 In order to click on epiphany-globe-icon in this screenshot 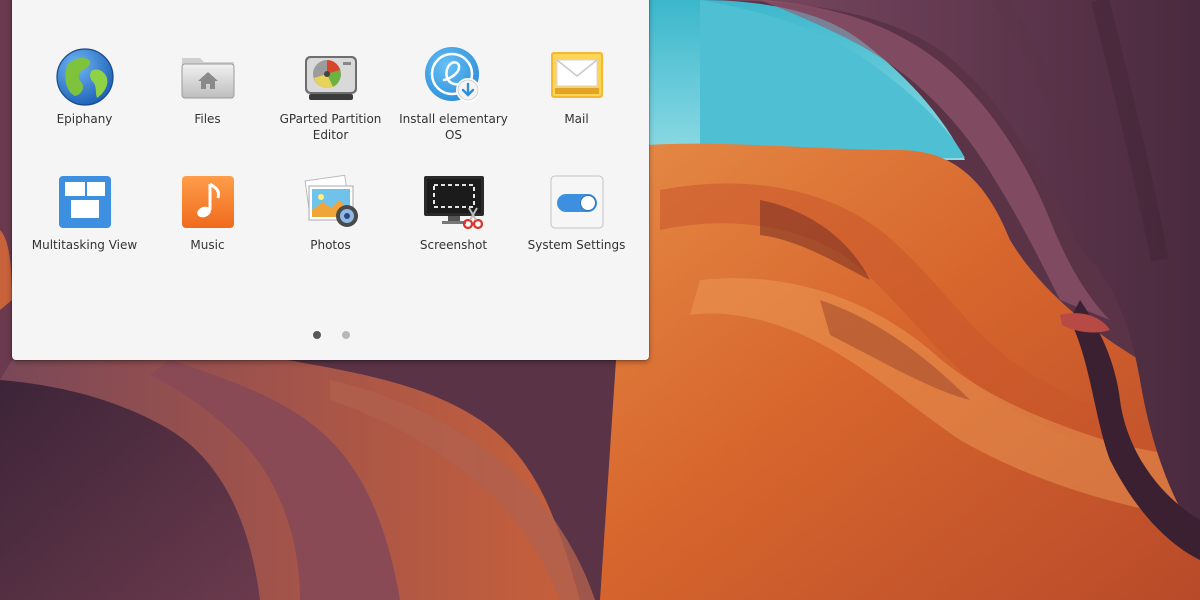, I will do `click(85, 76)`.